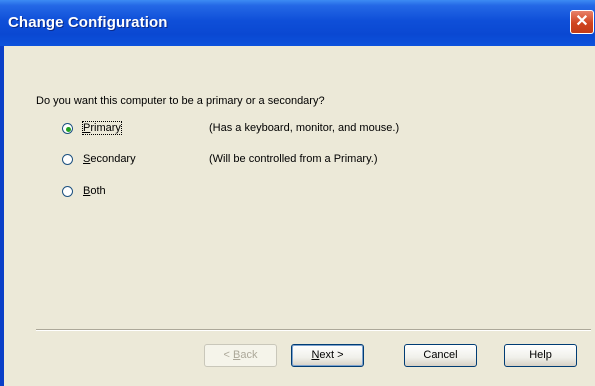 The width and height of the screenshot is (595, 386). I want to click on primary-label: Primary, so click(102, 128).